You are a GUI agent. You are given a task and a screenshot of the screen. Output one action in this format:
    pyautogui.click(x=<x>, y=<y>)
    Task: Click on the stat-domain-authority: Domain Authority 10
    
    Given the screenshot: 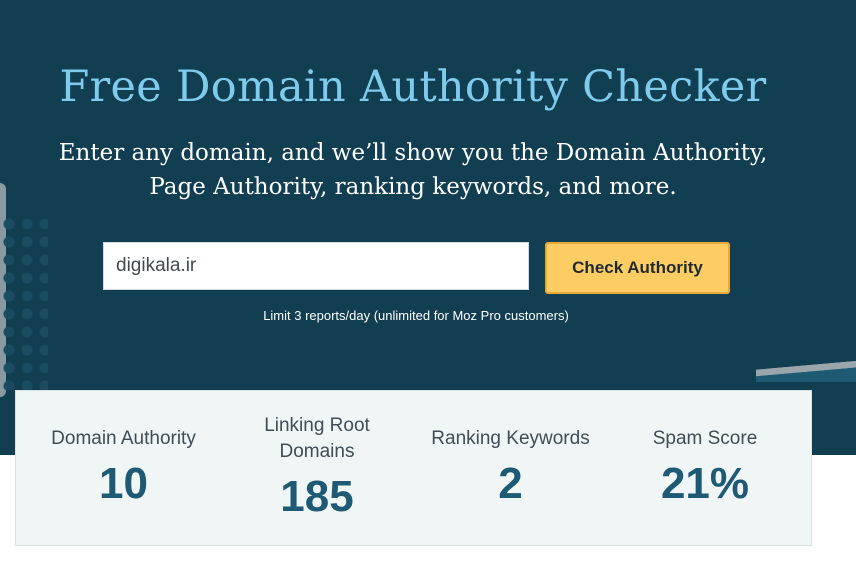 What is the action you would take?
    pyautogui.click(x=123, y=466)
    